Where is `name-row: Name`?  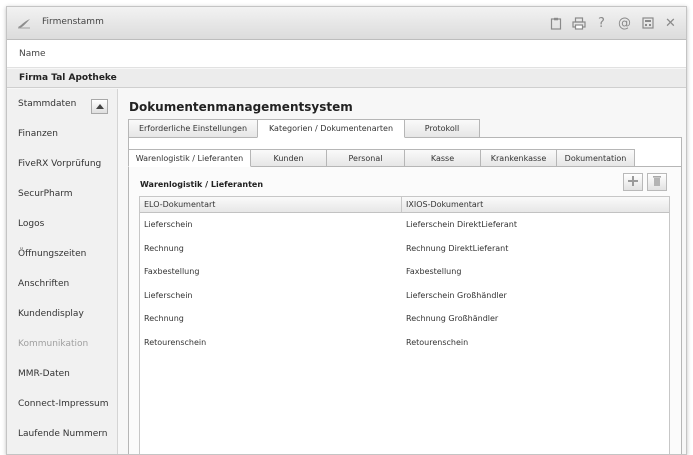 name-row: Name is located at coordinates (346, 54).